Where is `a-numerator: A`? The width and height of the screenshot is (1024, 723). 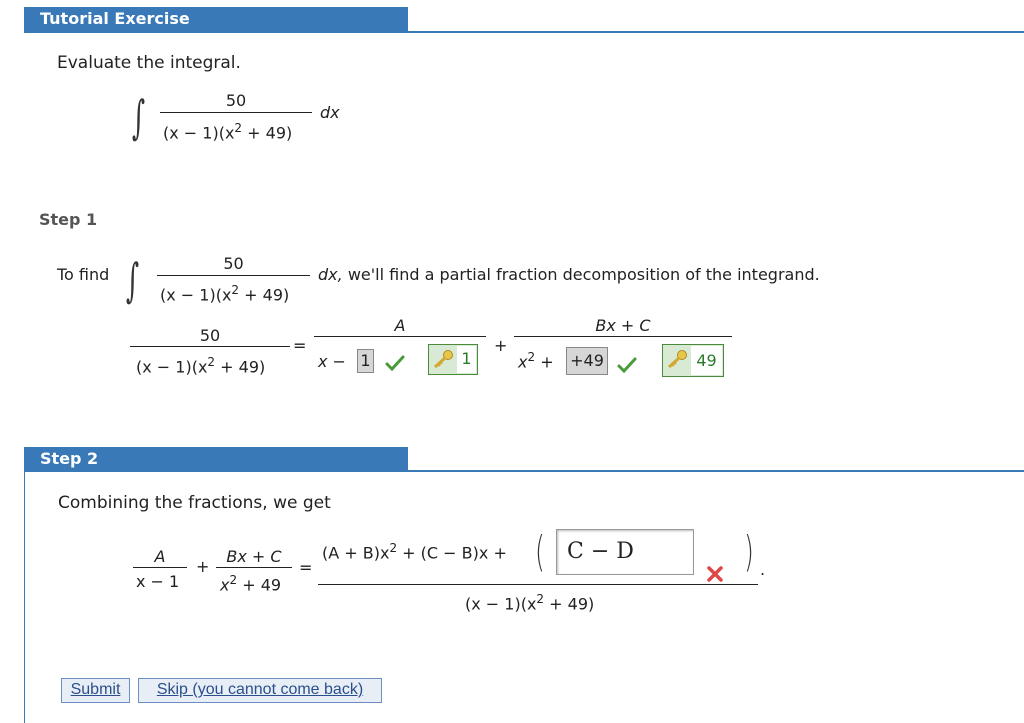
a-numerator: A is located at coordinates (160, 556).